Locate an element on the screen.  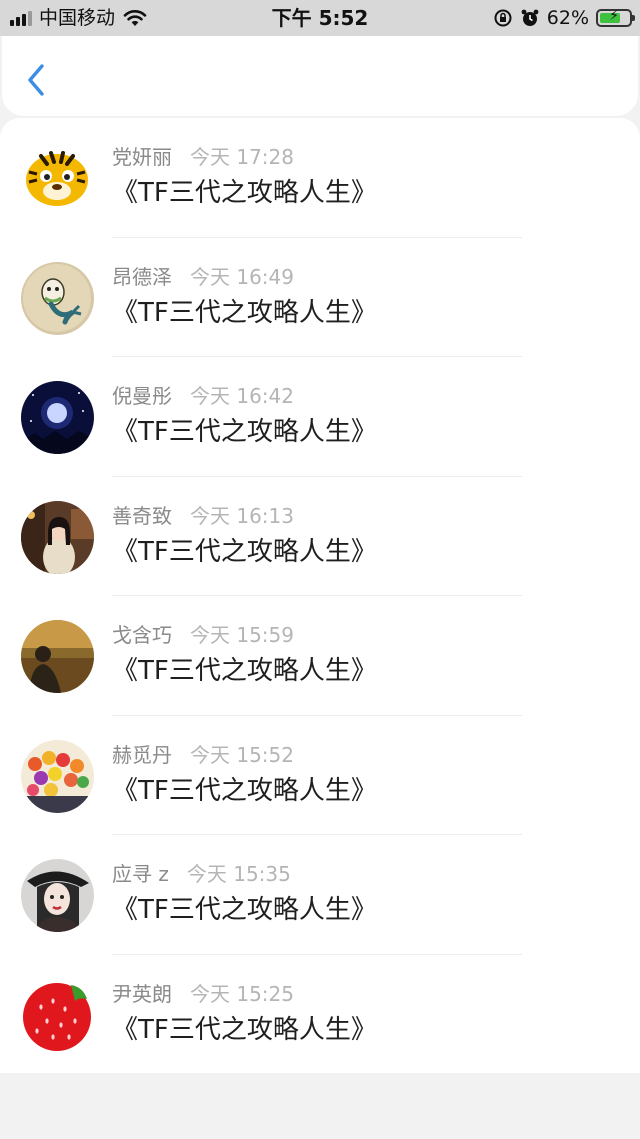
comment-time: 今天 15:35 is located at coordinates (238, 874).